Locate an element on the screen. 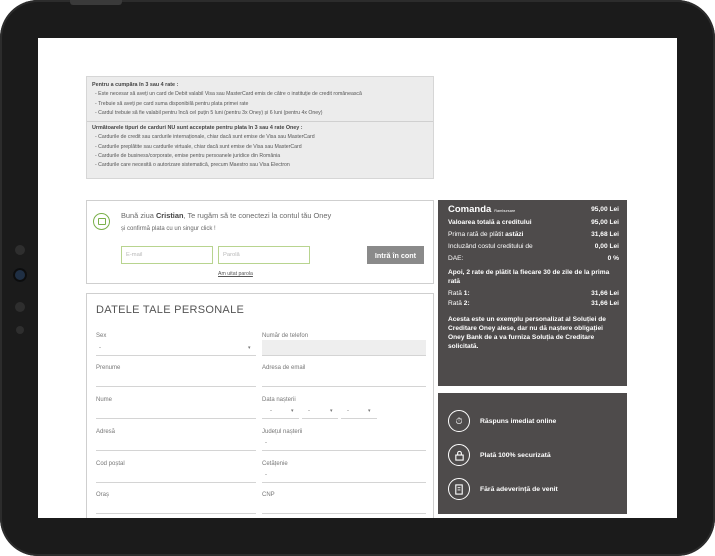 This screenshot has height=556, width=715. feature-secure-payment: Plată 100% securizată is located at coordinates (499, 455).